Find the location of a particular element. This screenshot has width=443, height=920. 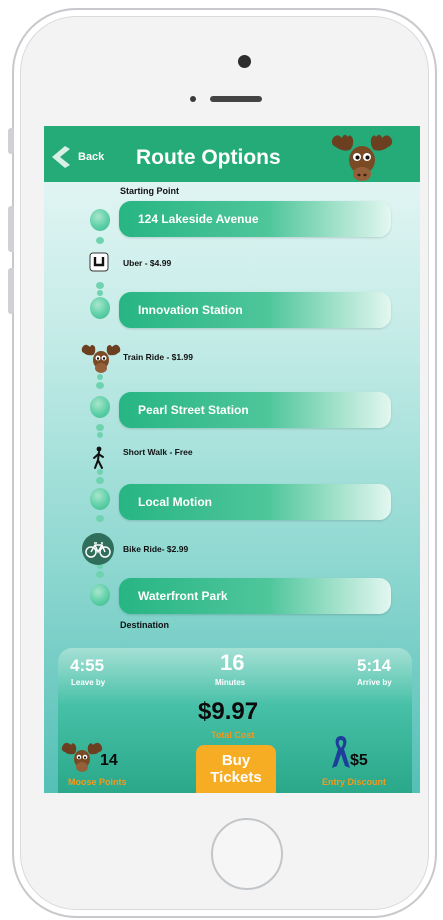

leave-label: Leave by is located at coordinates (88, 682).